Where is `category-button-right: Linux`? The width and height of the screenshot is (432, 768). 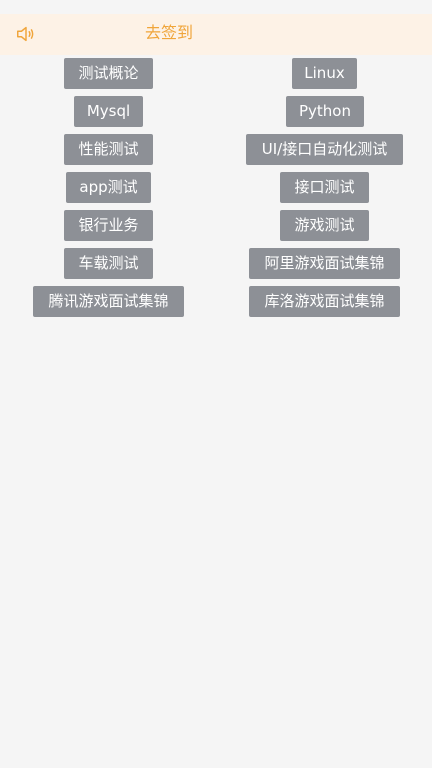 category-button-right: Linux is located at coordinates (324, 73).